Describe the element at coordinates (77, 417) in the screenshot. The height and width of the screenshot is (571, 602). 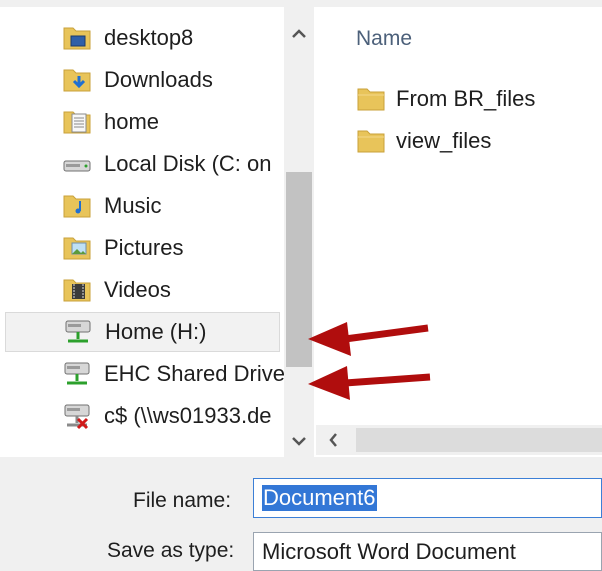
I see `disconnected-network-drive-icon` at that location.